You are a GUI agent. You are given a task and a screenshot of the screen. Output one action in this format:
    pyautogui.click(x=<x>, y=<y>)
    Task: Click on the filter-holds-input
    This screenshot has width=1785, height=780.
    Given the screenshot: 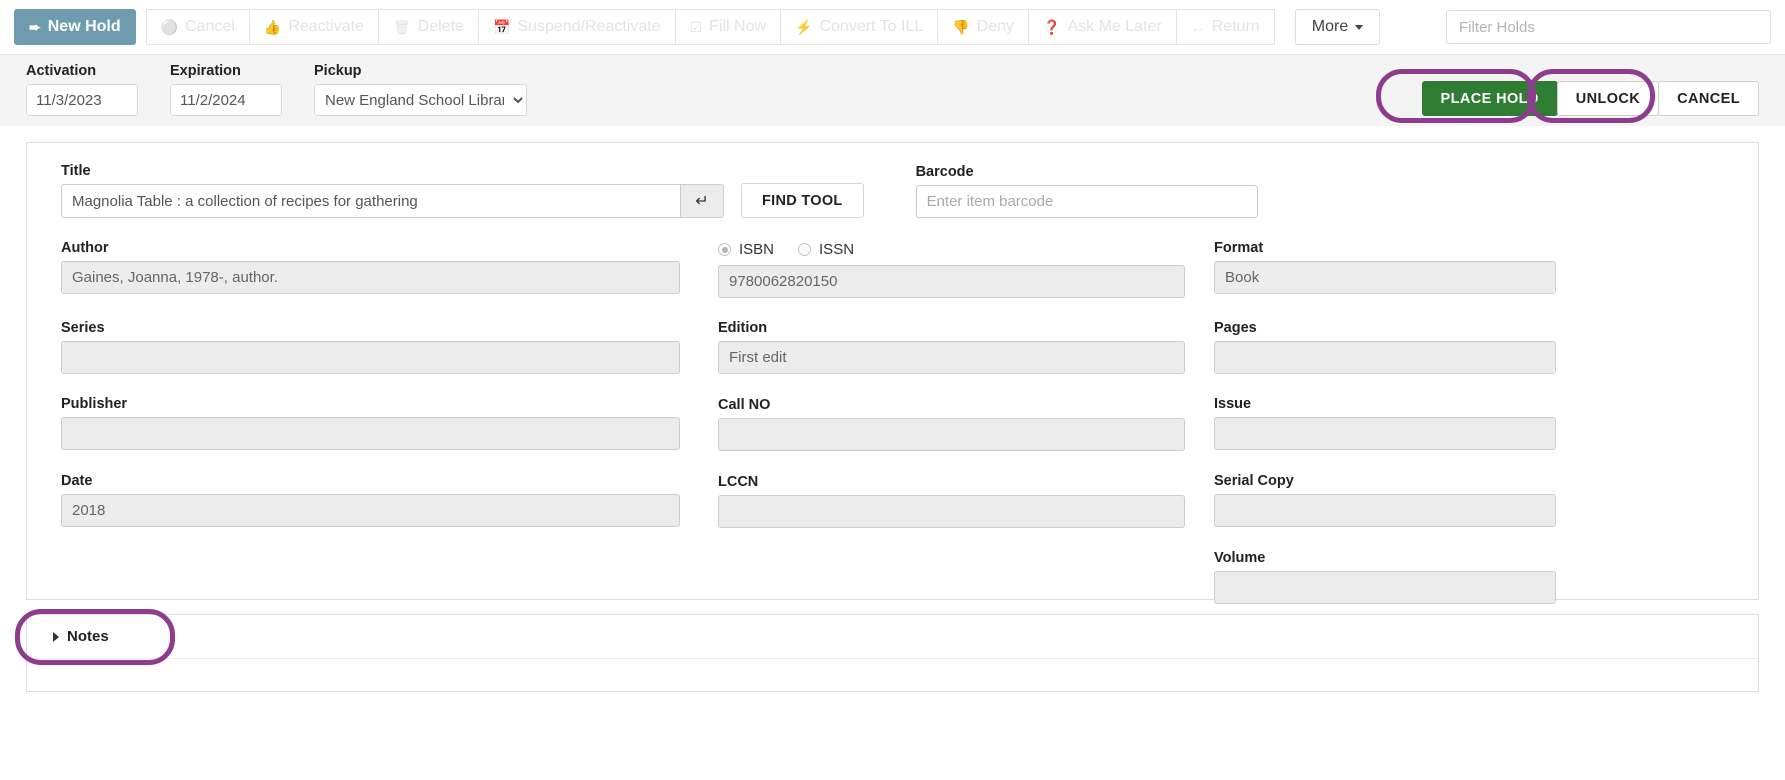 What is the action you would take?
    pyautogui.click(x=1608, y=27)
    